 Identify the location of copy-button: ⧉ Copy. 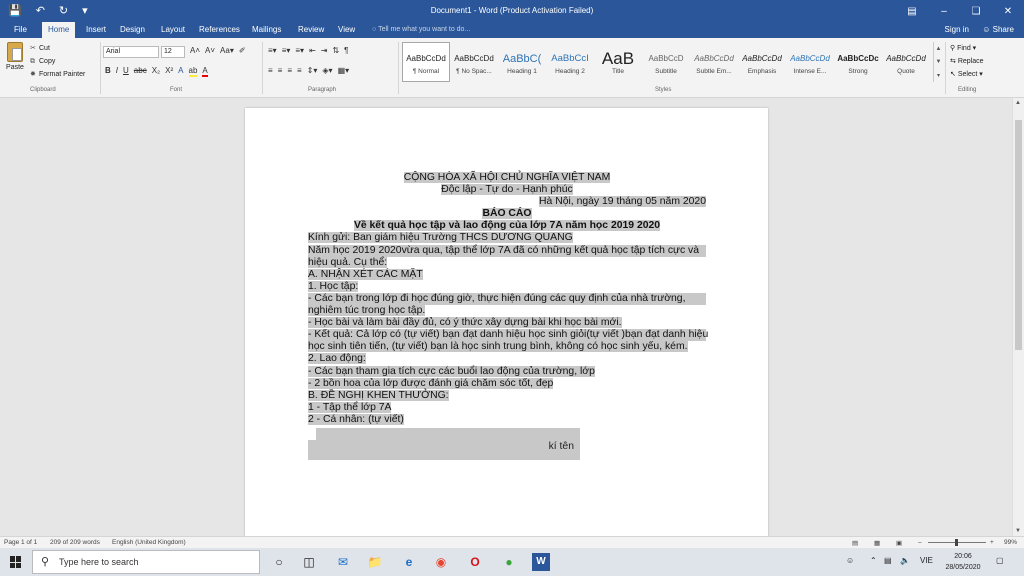
(57, 61).